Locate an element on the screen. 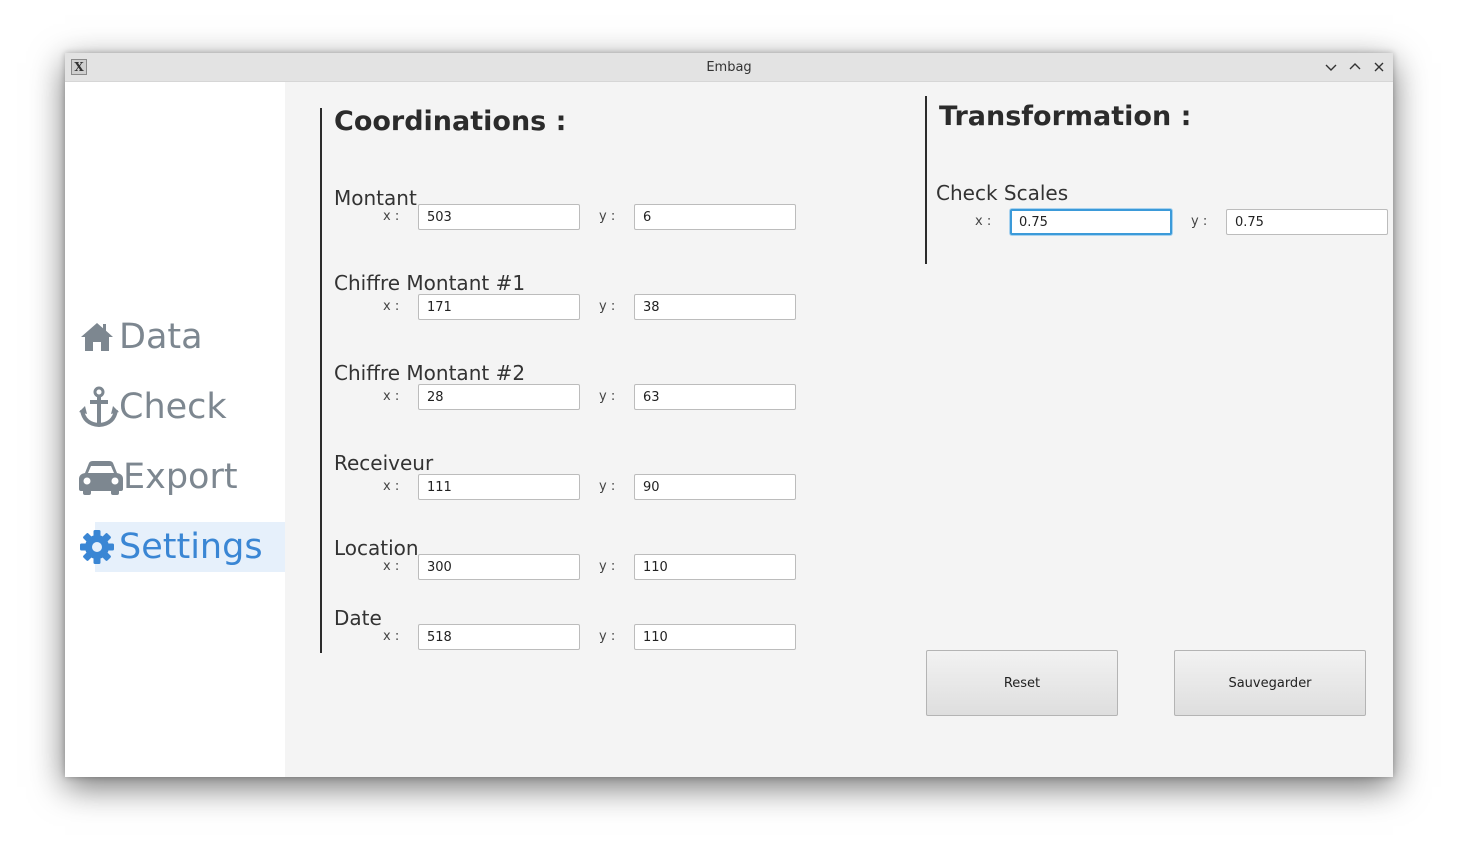 This screenshot has width=1458, height=854. transformation-title: Transformation : is located at coordinates (1065, 116).